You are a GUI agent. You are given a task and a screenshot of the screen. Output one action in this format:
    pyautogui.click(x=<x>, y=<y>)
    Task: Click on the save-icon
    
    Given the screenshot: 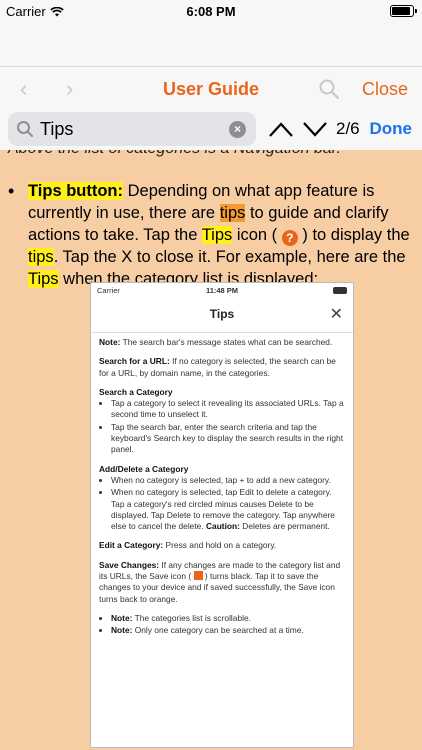 What is the action you would take?
    pyautogui.click(x=198, y=576)
    